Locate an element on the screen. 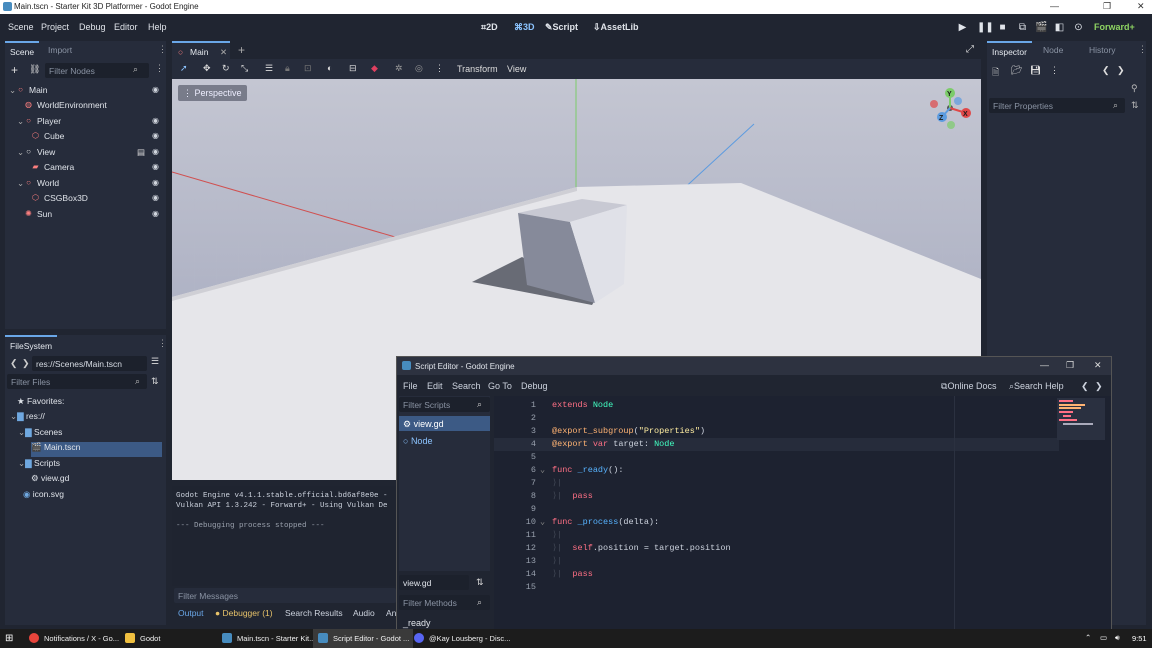  filter-properties-input: Filter Properties is located at coordinates (1057, 105).